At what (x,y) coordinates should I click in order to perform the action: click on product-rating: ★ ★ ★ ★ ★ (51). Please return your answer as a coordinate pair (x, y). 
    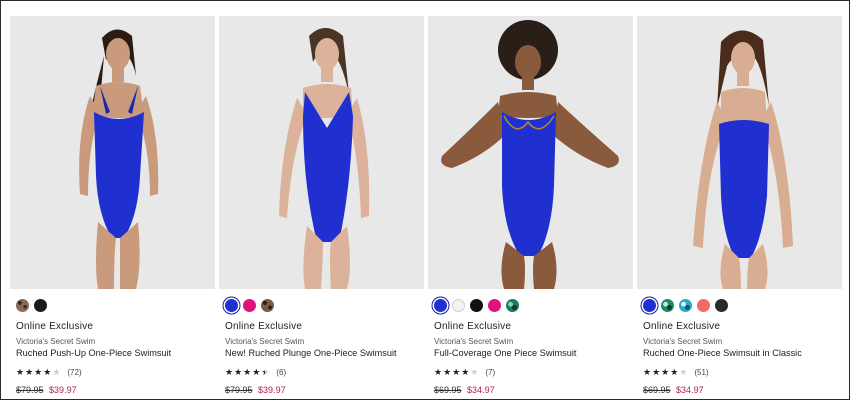
    Looking at the image, I should click on (676, 372).